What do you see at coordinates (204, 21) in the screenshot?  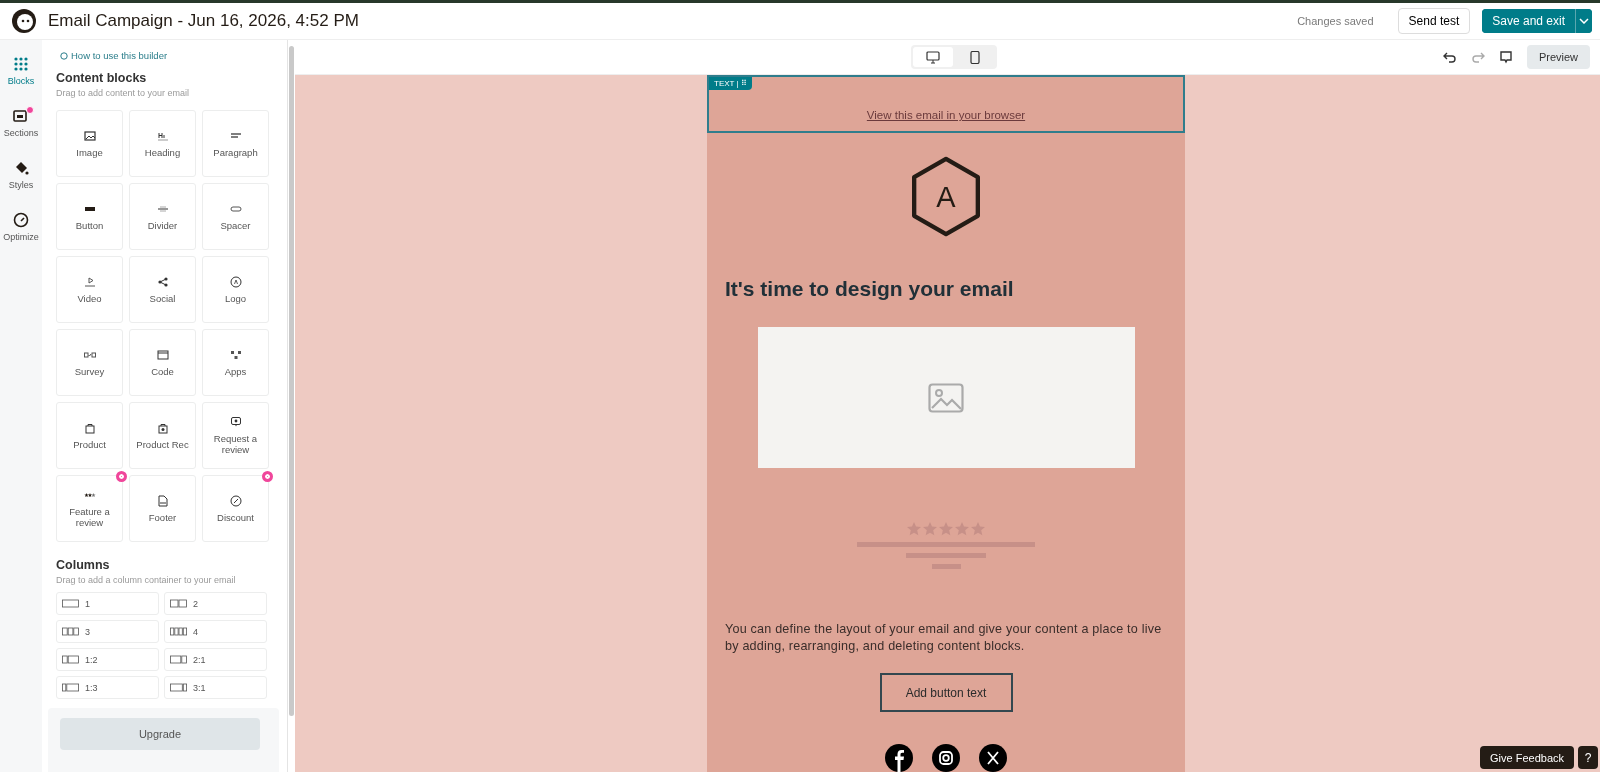 I see `campaign-title: Email Campaign - Jun 16, 2026, 4:52 PM` at bounding box center [204, 21].